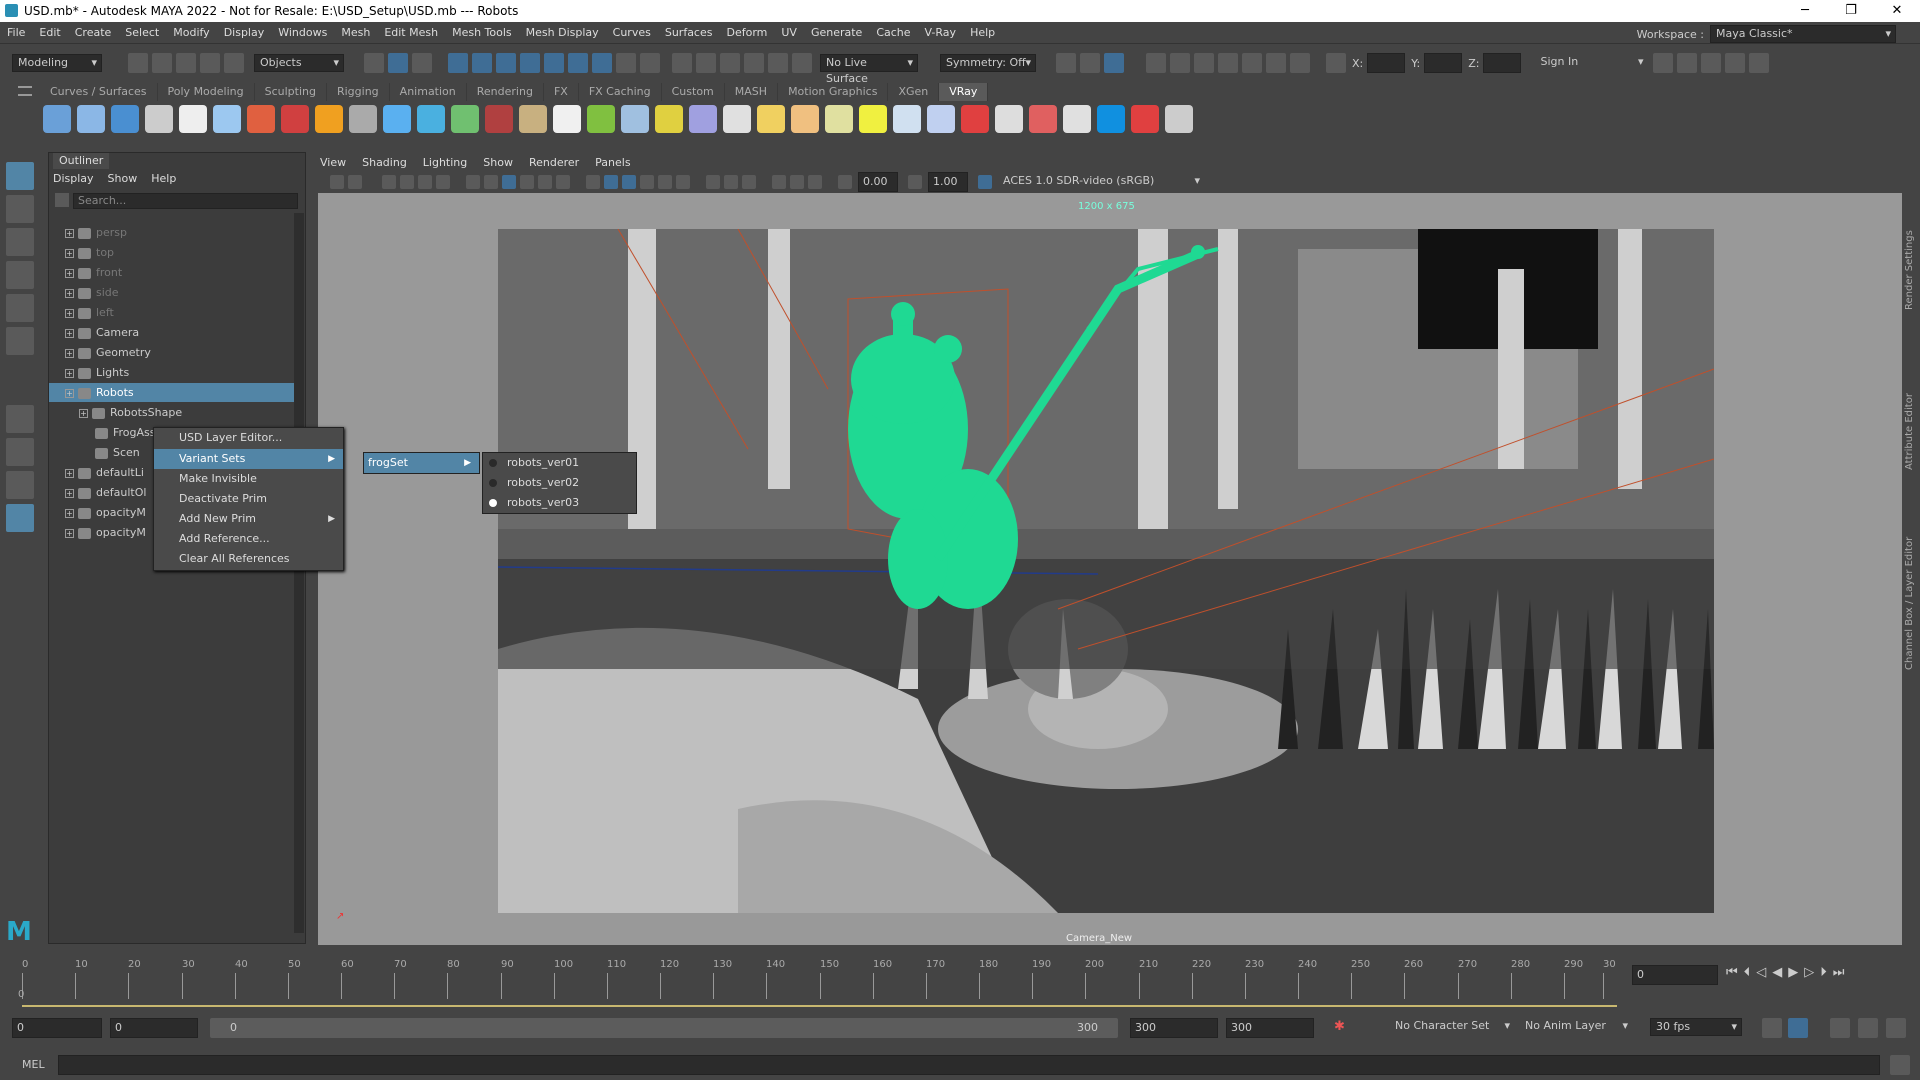 The width and height of the screenshot is (1920, 1080). What do you see at coordinates (473, 182) in the screenshot?
I see `grid-icon` at bounding box center [473, 182].